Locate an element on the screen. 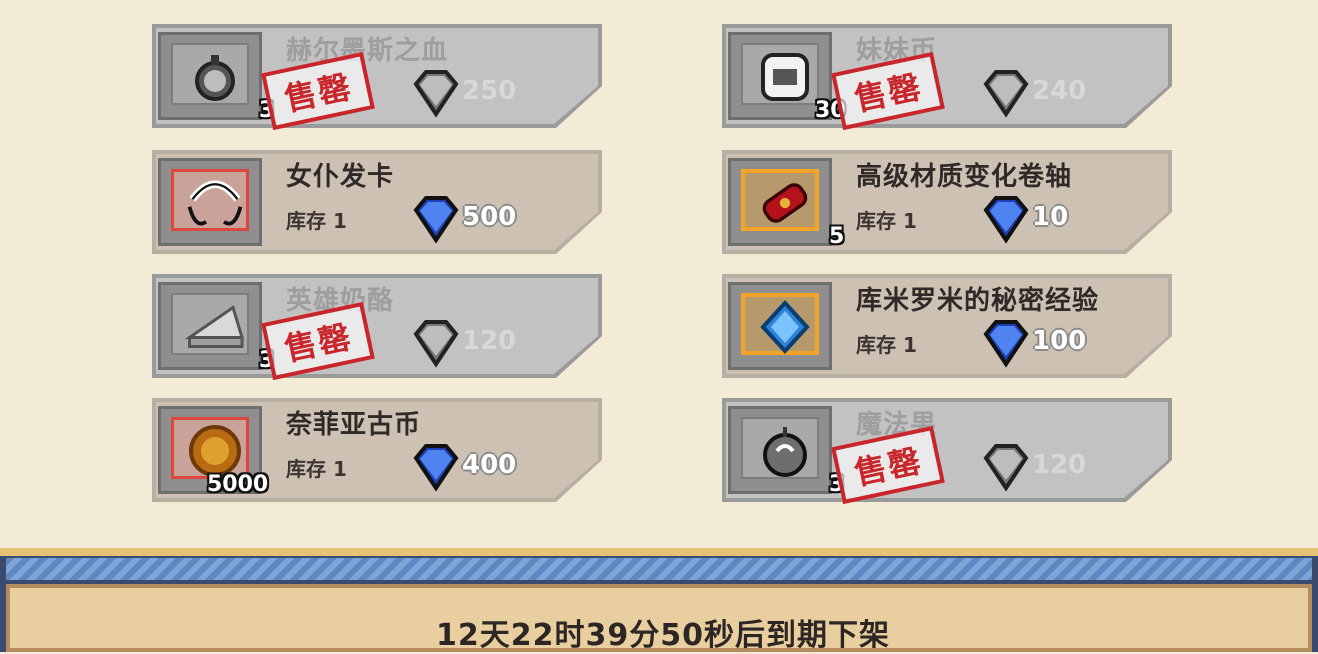 The image size is (1318, 654). shop-item-card: 库米罗米的秘密经验 库存 1 100 is located at coordinates (947, 326).